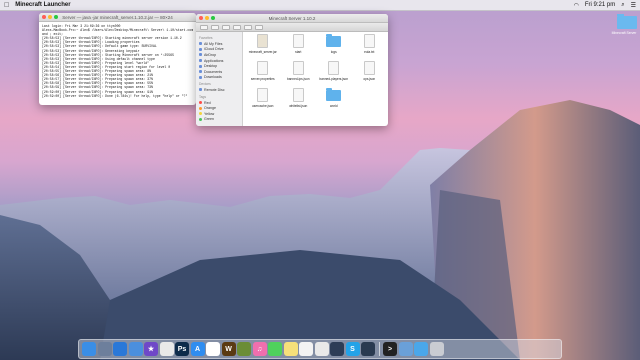 This screenshot has height=360, width=640. What do you see at coordinates (299, 74) in the screenshot?
I see `file-item: banned-ips.json` at bounding box center [299, 74].